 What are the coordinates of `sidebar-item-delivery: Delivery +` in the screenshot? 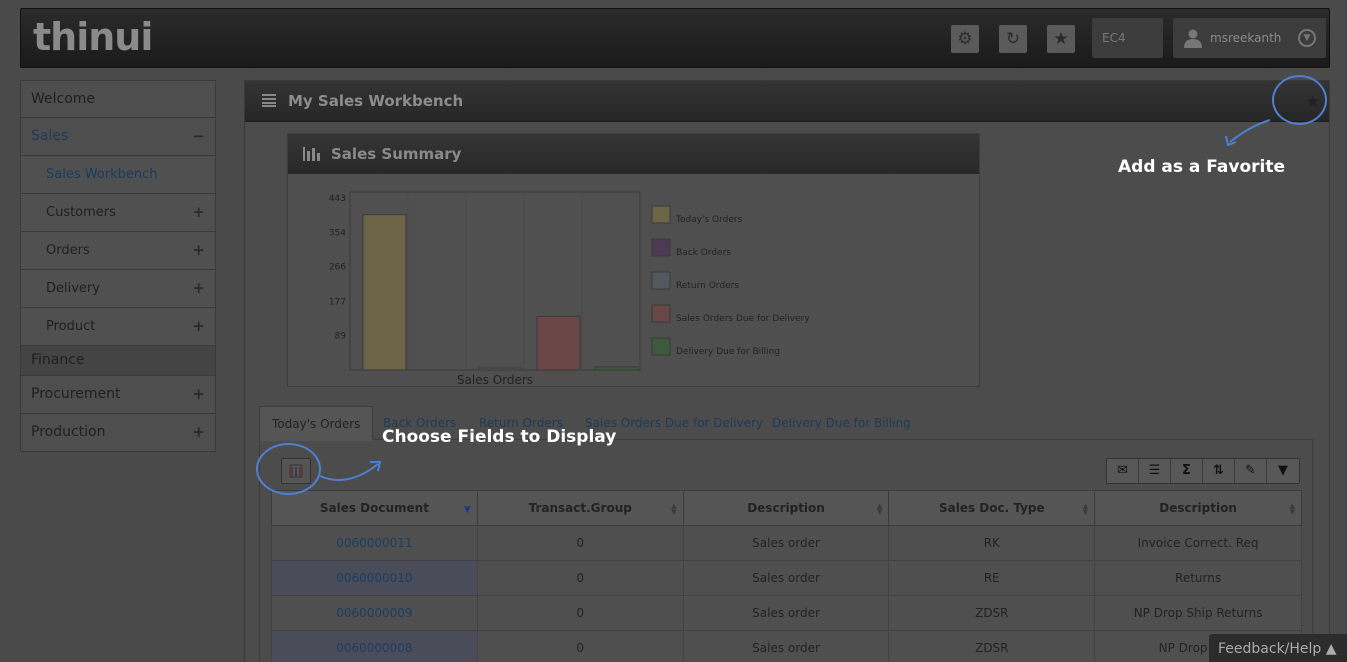 It's located at (118, 289).